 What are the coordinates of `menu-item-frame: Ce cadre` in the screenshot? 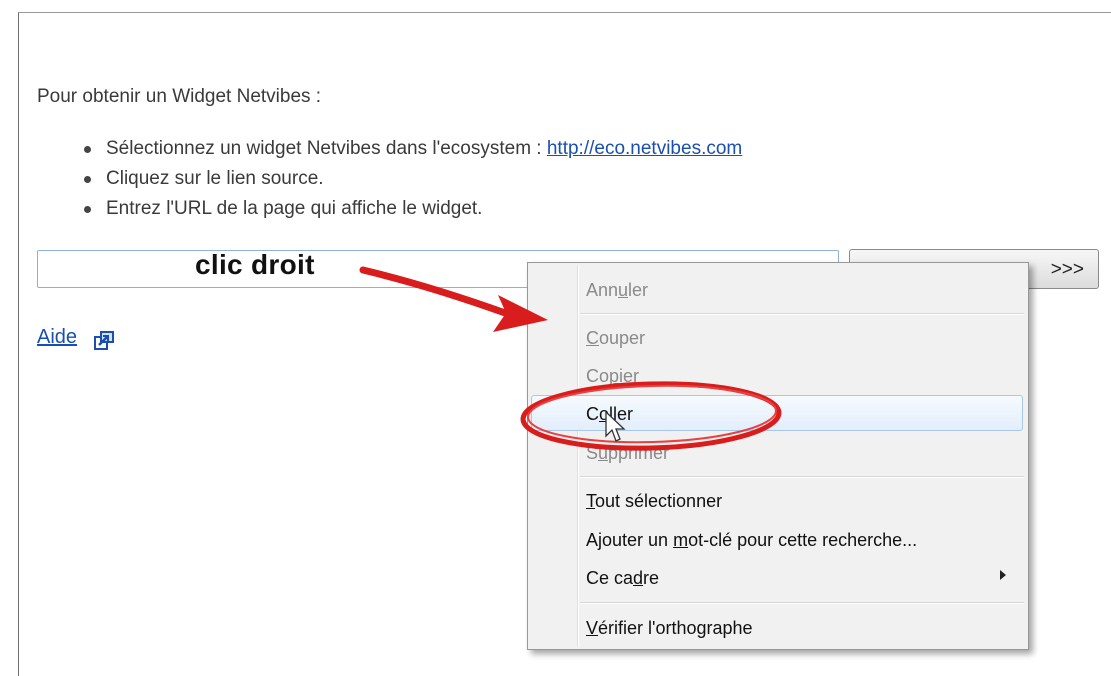 It's located at (622, 578).